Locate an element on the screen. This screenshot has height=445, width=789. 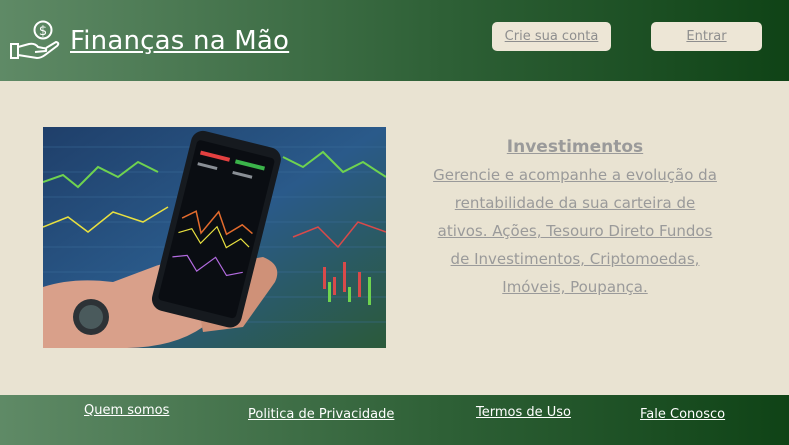
footer-link-terms: Termos de Uso is located at coordinates (523, 412).